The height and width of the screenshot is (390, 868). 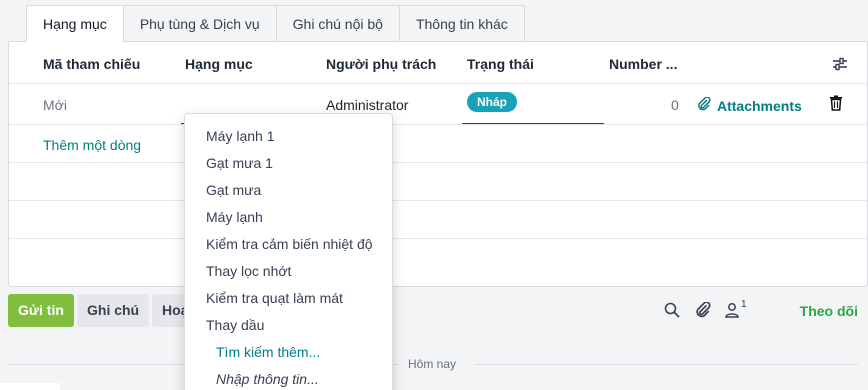 What do you see at coordinates (367, 105) in the screenshot?
I see `assignee-field: Administrator` at bounding box center [367, 105].